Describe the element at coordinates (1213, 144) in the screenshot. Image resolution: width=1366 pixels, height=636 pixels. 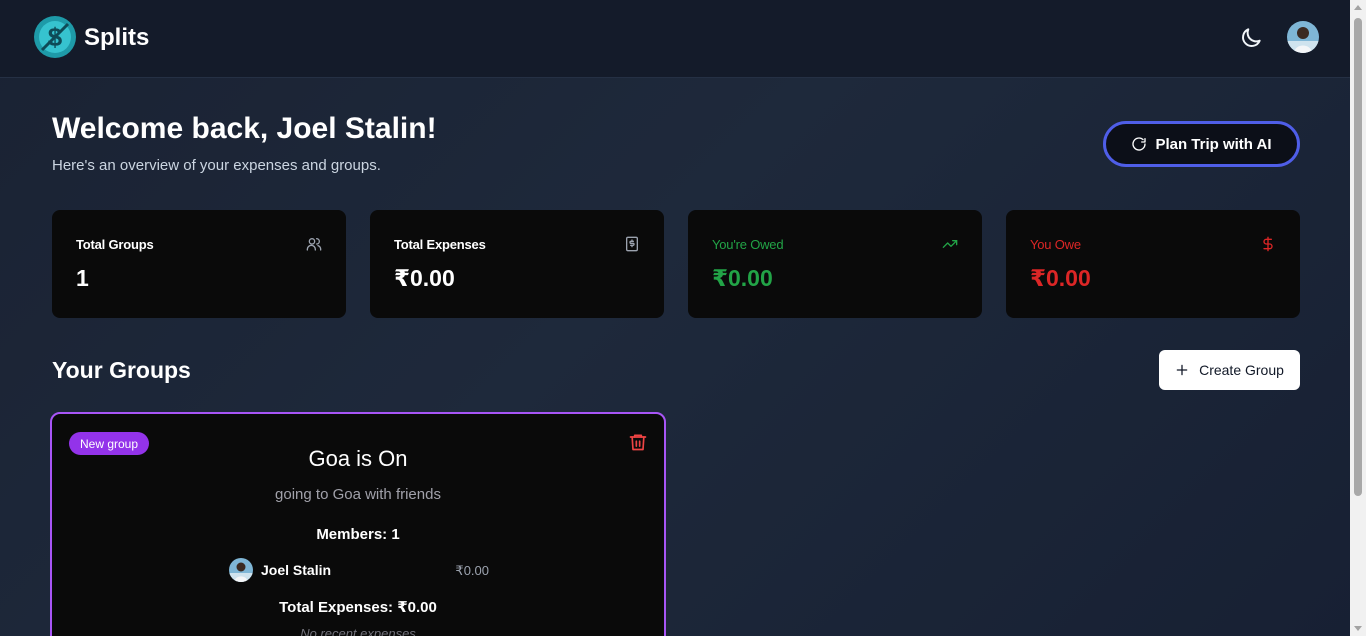
I see `plan-trip-label: Plan Trip with AI` at that location.